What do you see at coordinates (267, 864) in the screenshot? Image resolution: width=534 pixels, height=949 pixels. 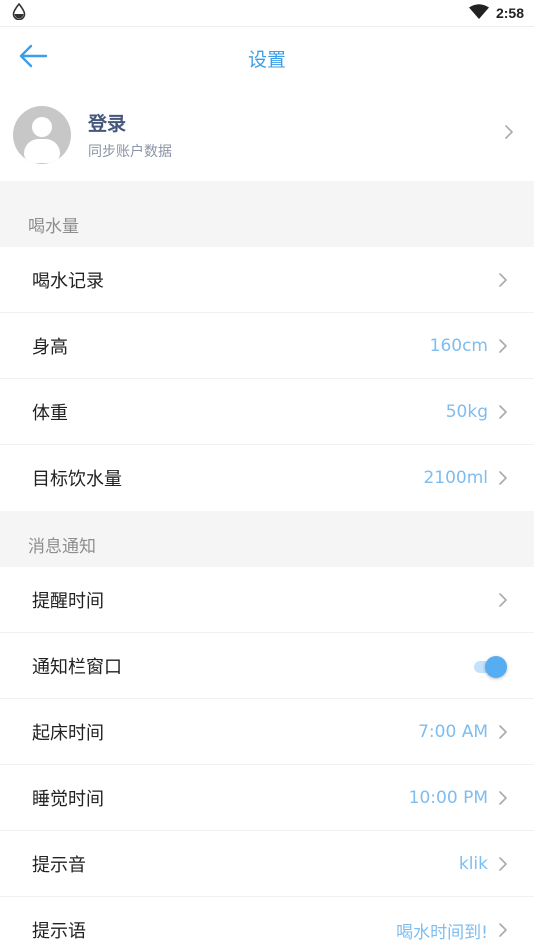 I see `row-sound: 提示音 klik` at bounding box center [267, 864].